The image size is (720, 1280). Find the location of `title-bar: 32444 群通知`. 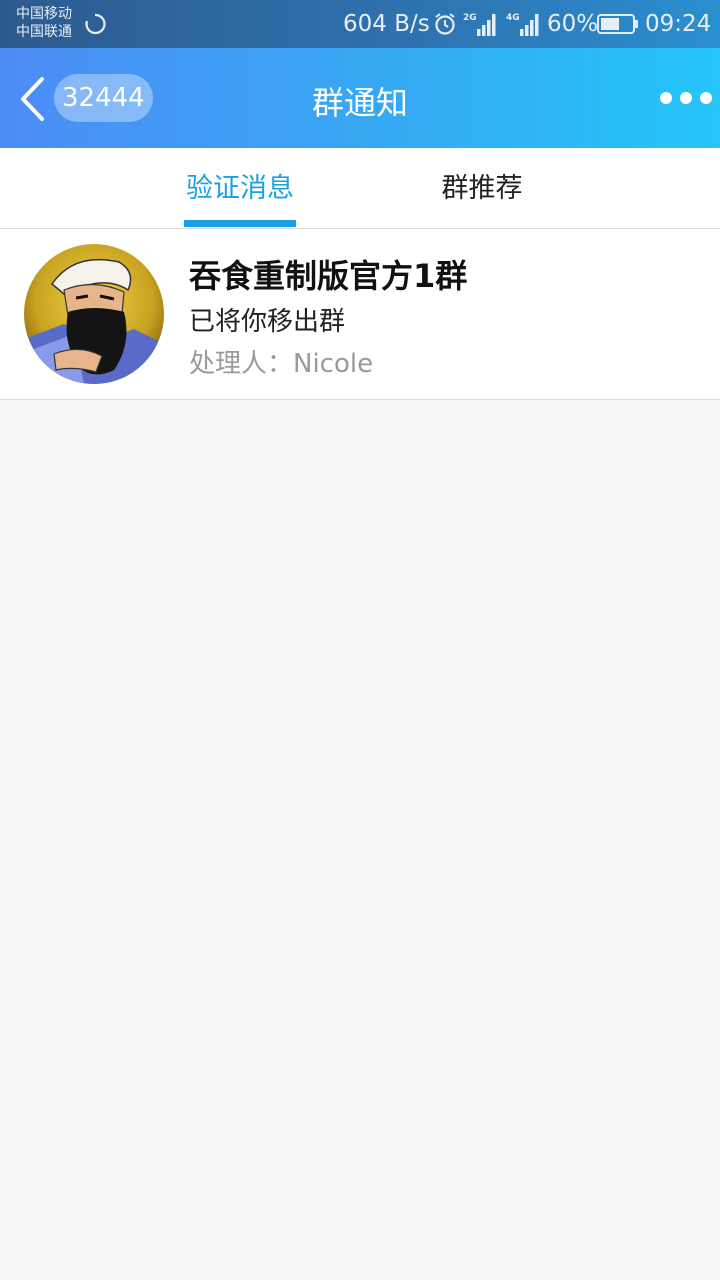

title-bar: 32444 群通知 is located at coordinates (360, 98).